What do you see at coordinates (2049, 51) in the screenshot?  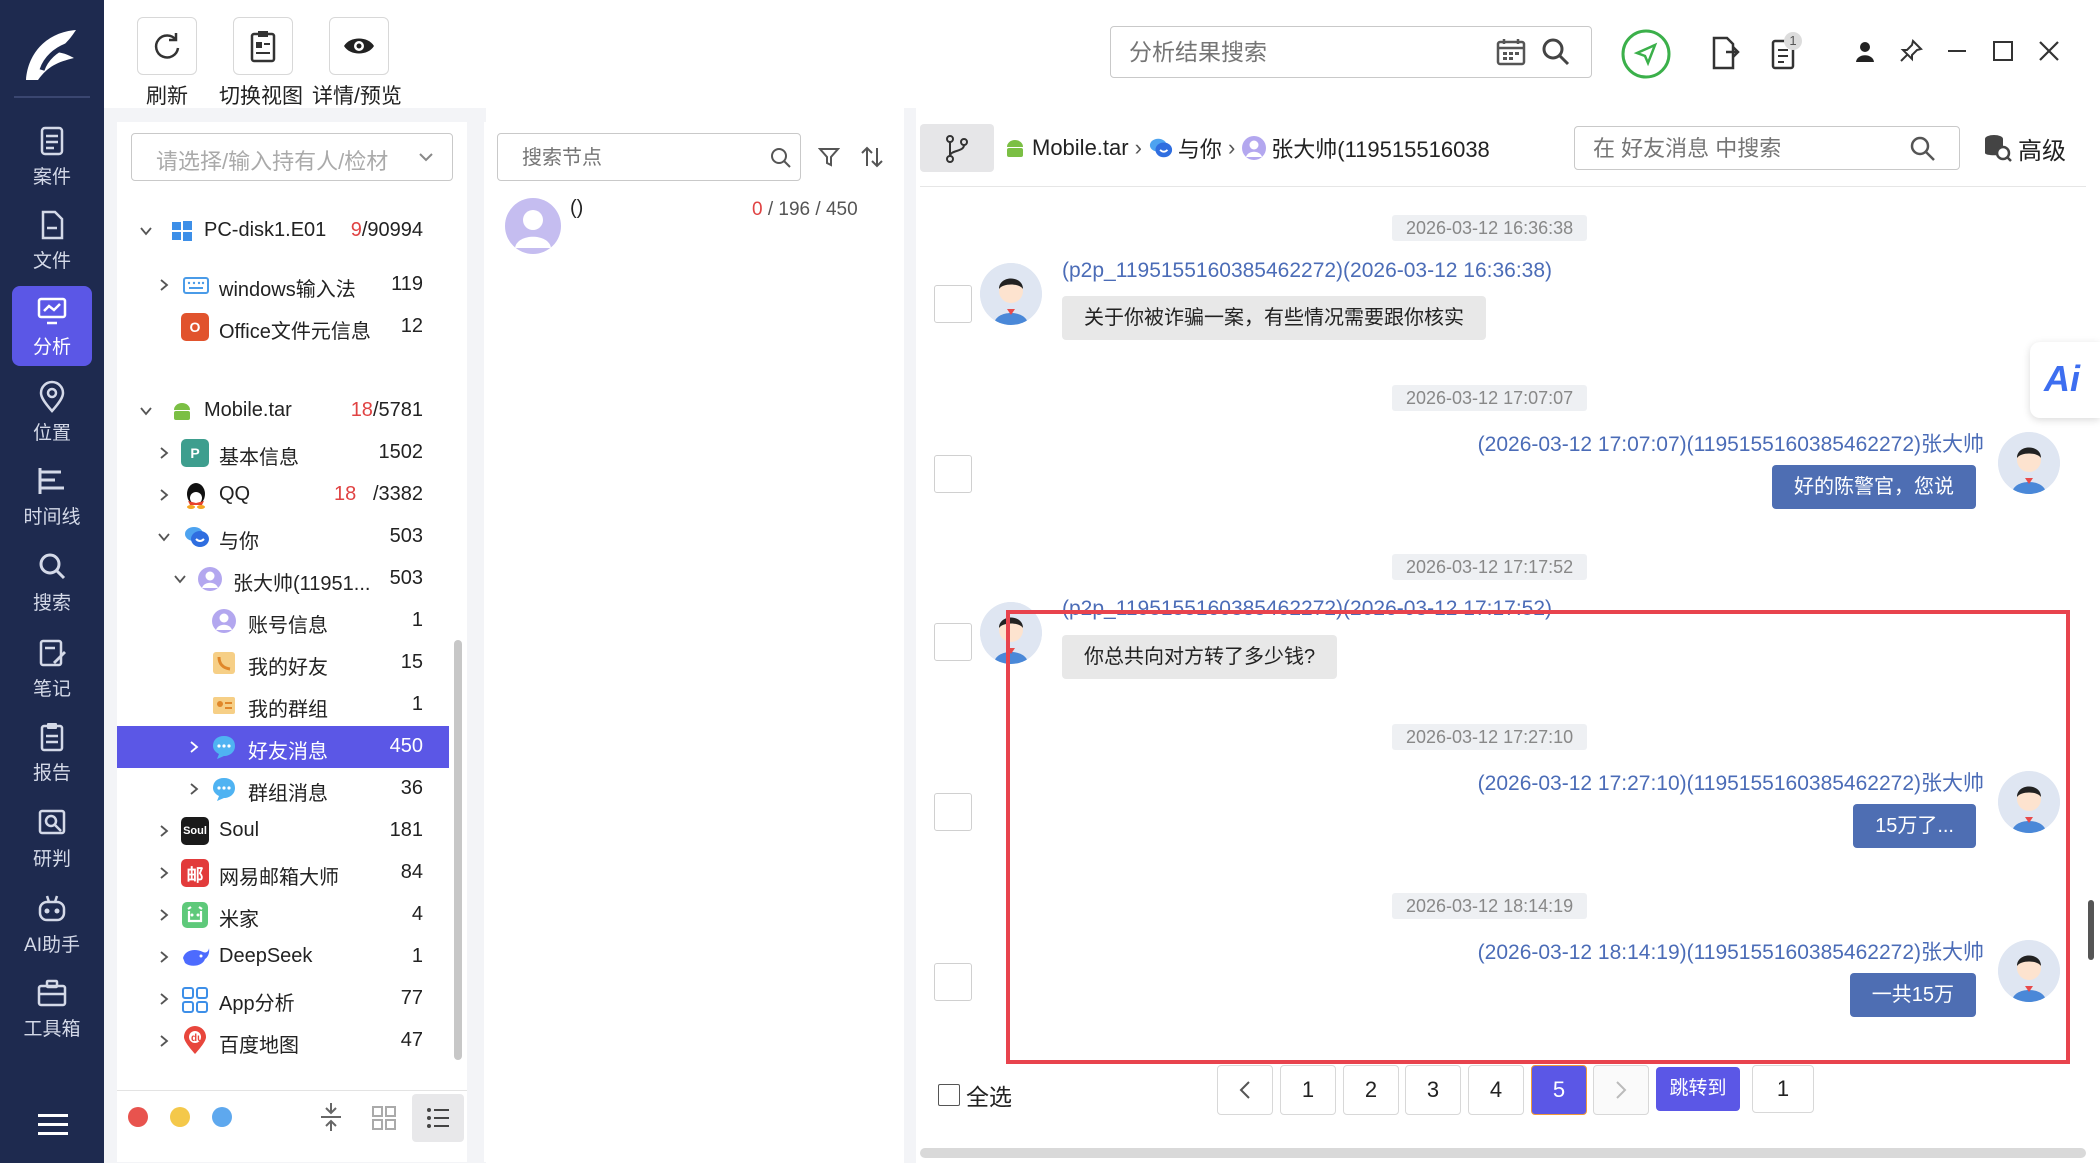 I see `close-icon` at bounding box center [2049, 51].